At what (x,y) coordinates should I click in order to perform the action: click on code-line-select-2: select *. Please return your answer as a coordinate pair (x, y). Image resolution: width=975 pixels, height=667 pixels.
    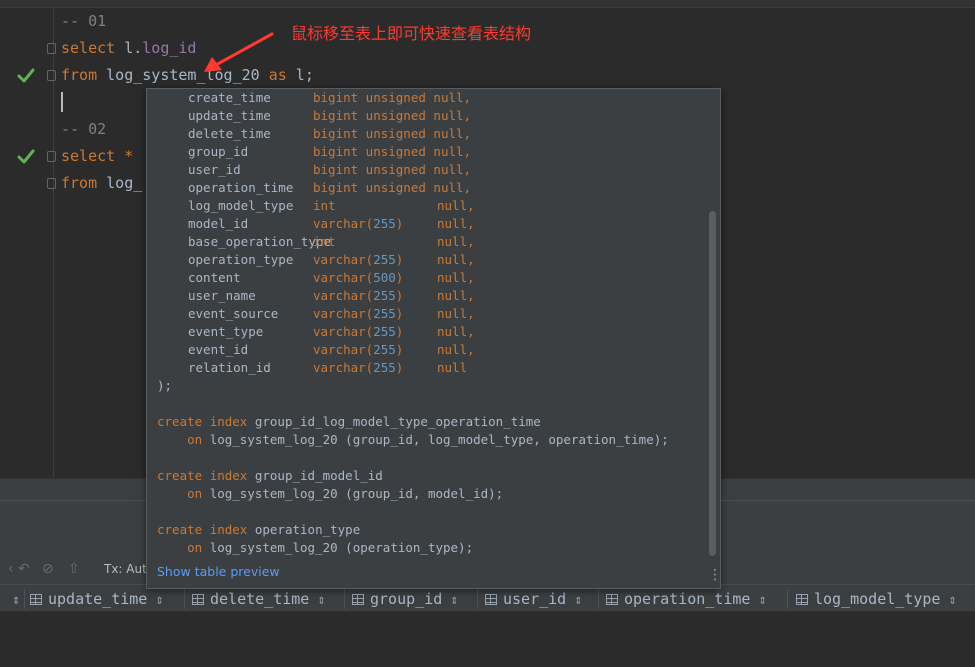
    Looking at the image, I should click on (97, 156).